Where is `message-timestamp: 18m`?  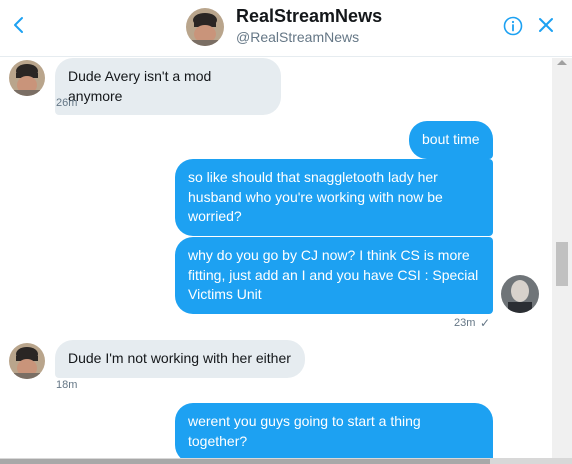
message-timestamp: 18m is located at coordinates (67, 385).